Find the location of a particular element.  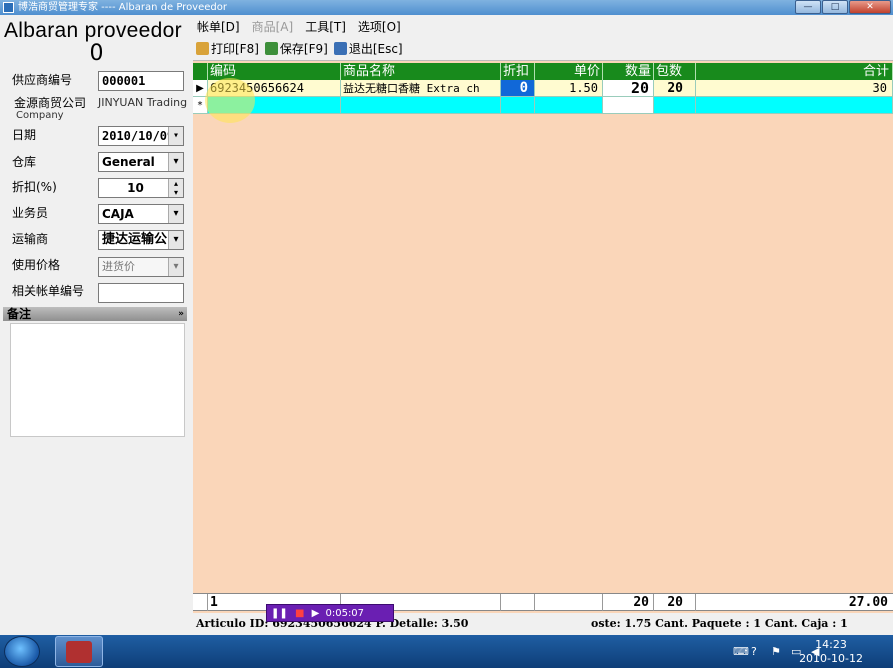

salesman-select: CAJA is located at coordinates (141, 214).